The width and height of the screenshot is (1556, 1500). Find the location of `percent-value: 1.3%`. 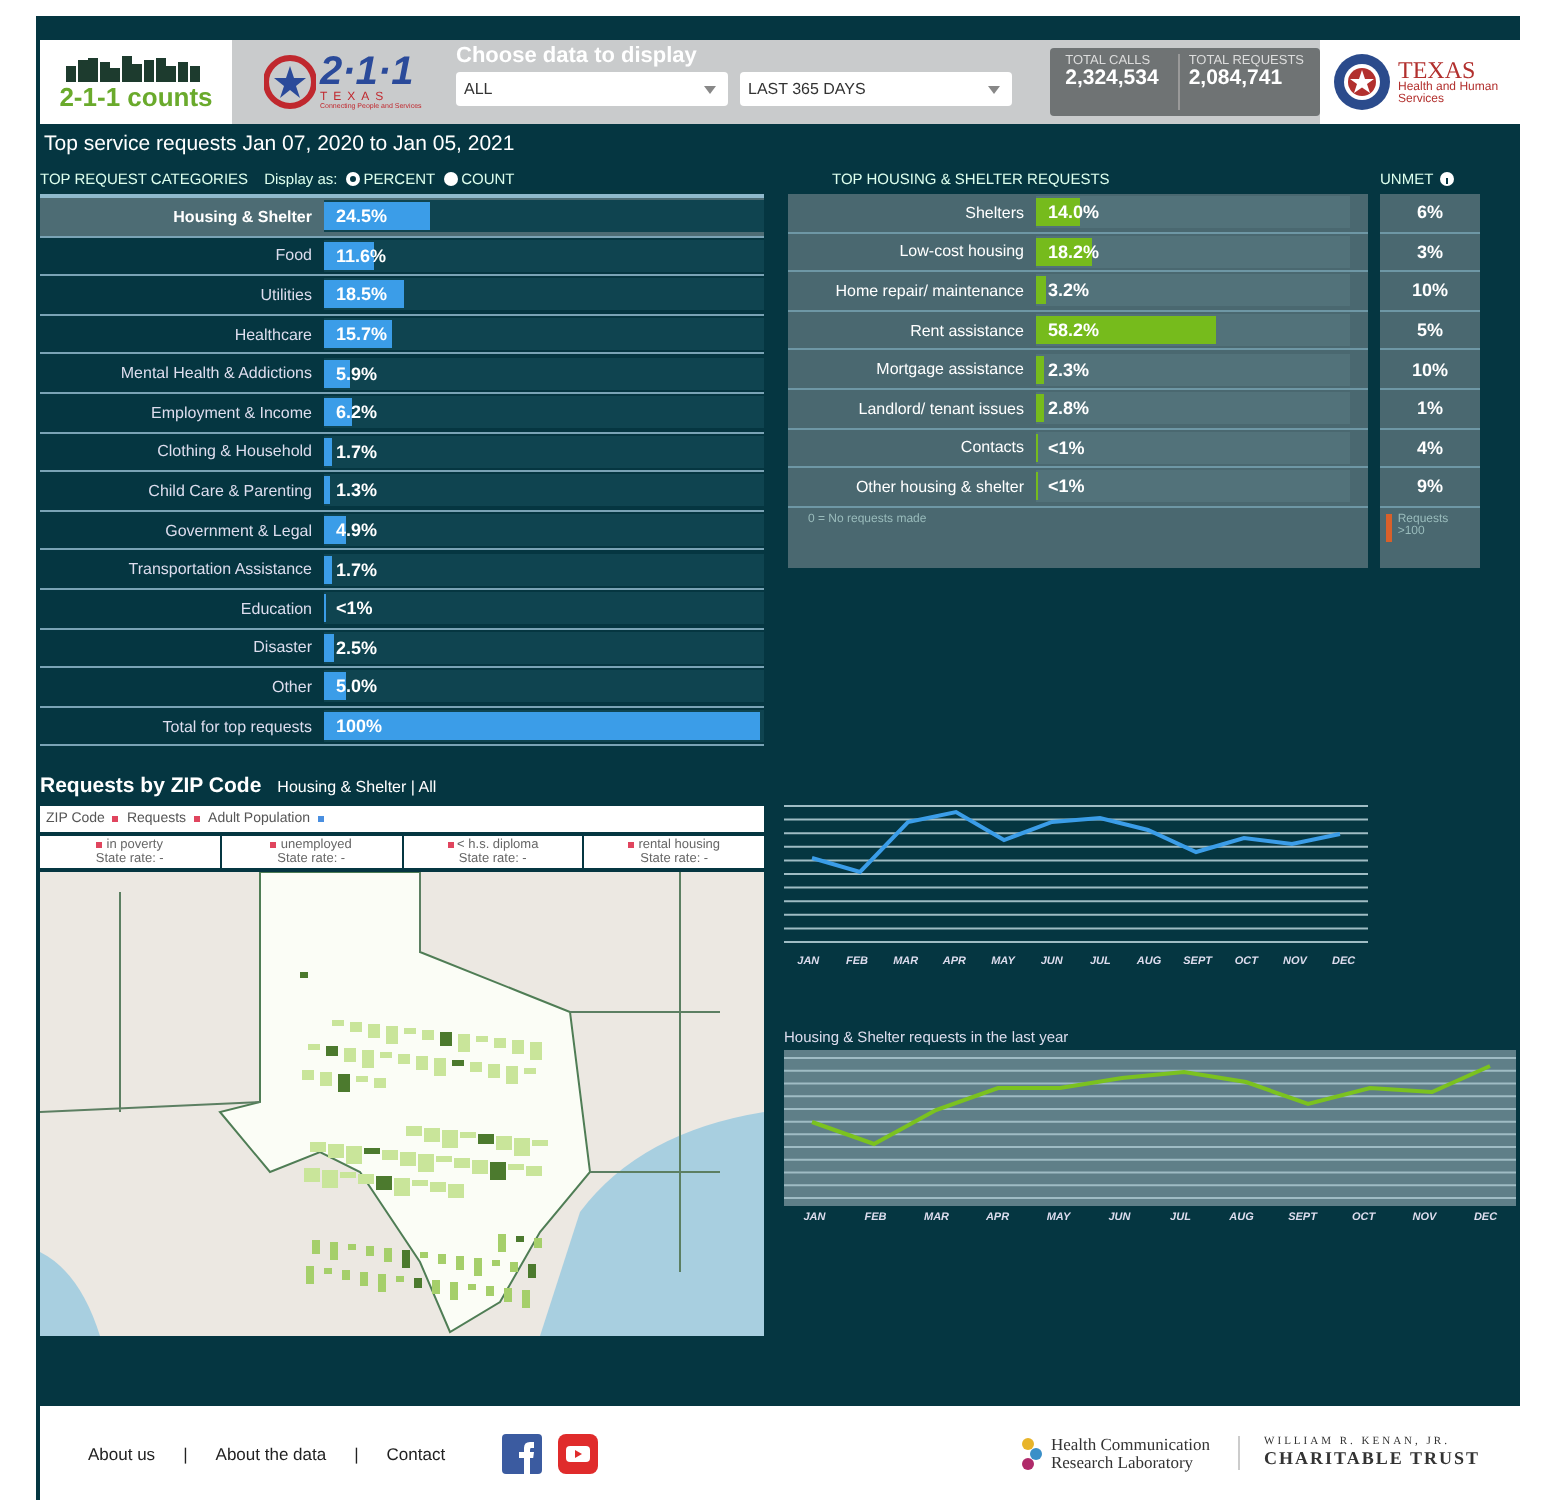

percent-value: 1.3% is located at coordinates (357, 490).